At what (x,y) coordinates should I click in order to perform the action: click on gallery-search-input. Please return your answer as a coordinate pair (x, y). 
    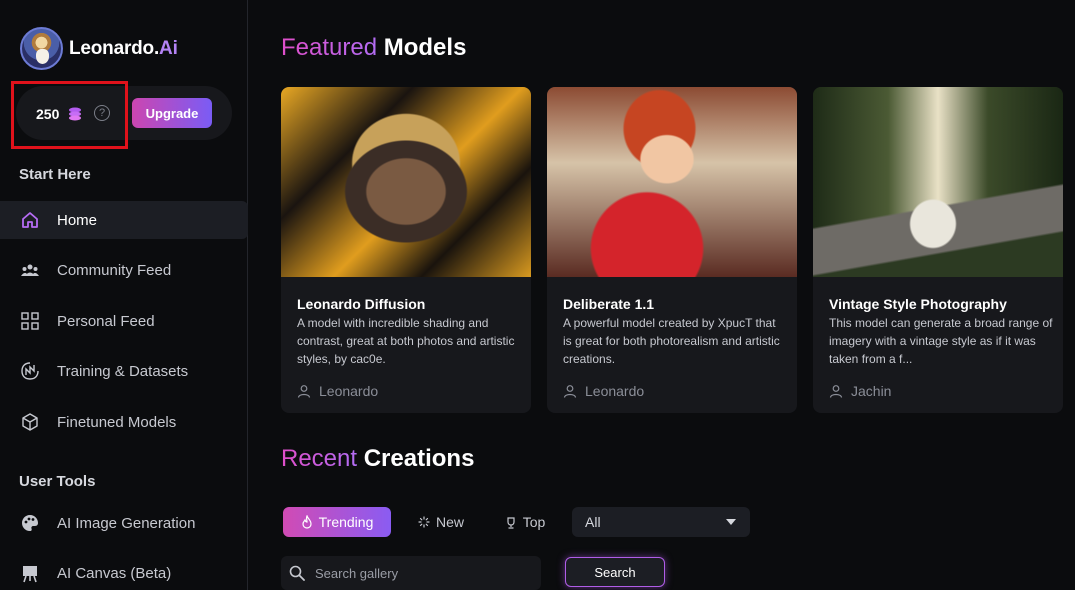
    Looking at the image, I should click on (411, 573).